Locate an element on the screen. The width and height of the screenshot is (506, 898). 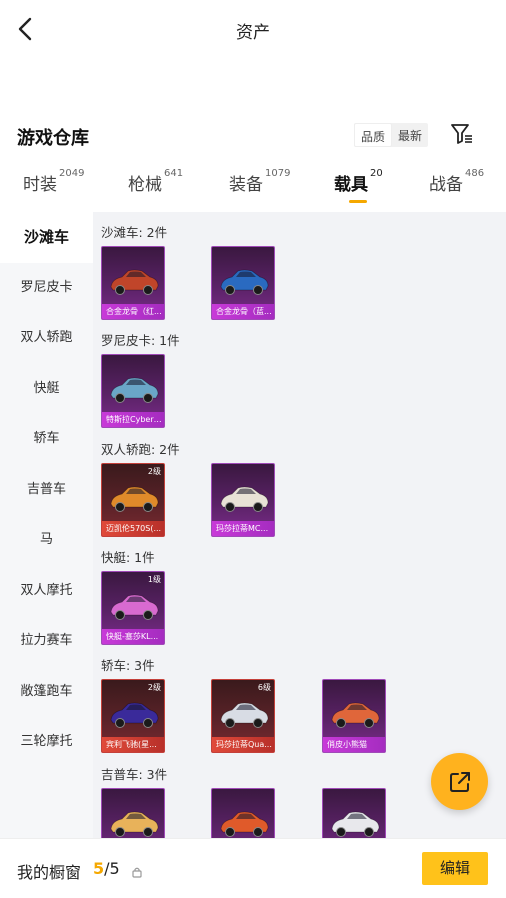
category-heading: 吉普车: 3件 is located at coordinates (134, 774).